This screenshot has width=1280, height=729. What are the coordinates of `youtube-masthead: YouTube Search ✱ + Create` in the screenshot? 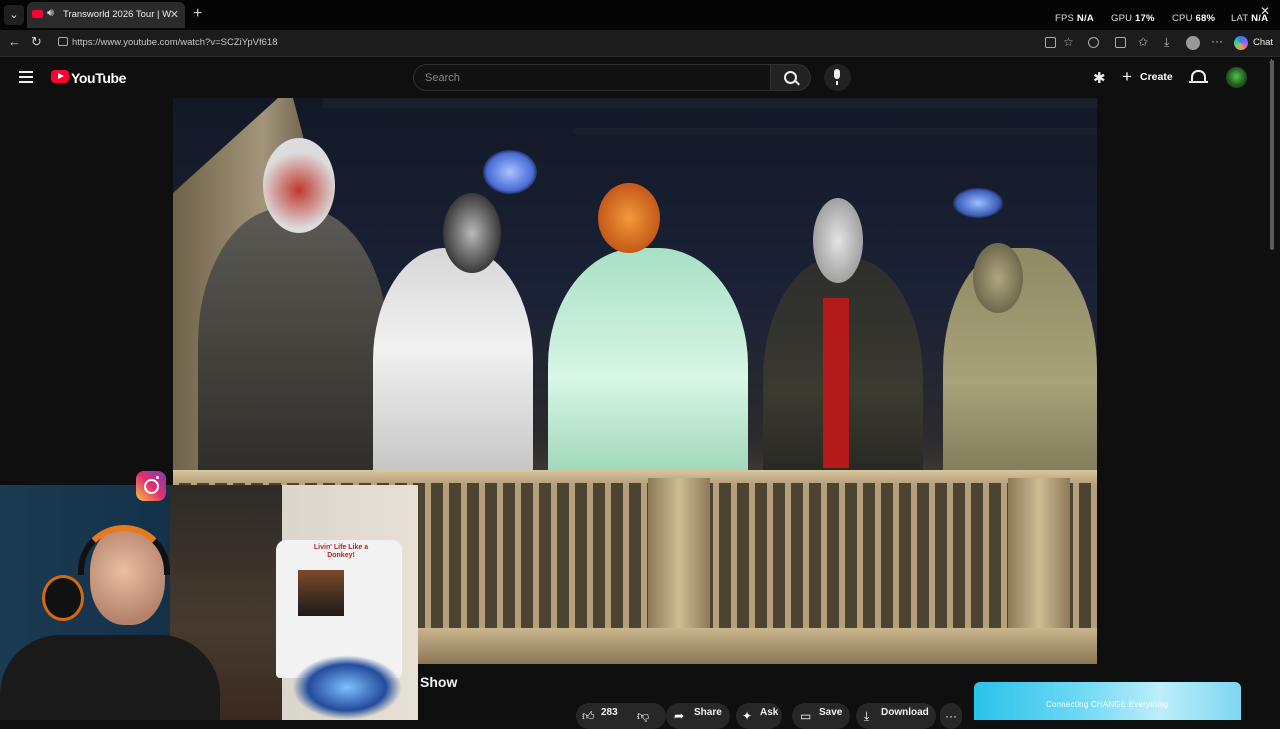 It's located at (640, 77).